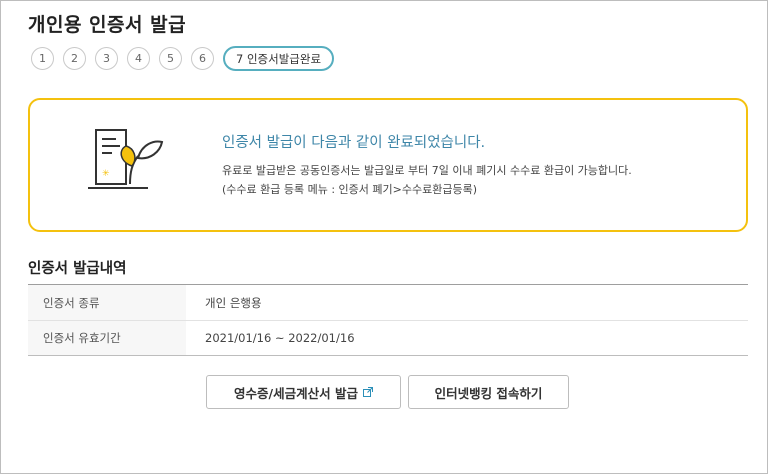  What do you see at coordinates (77, 269) in the screenshot?
I see `issuance-history-title: 인증서 발급내역` at bounding box center [77, 269].